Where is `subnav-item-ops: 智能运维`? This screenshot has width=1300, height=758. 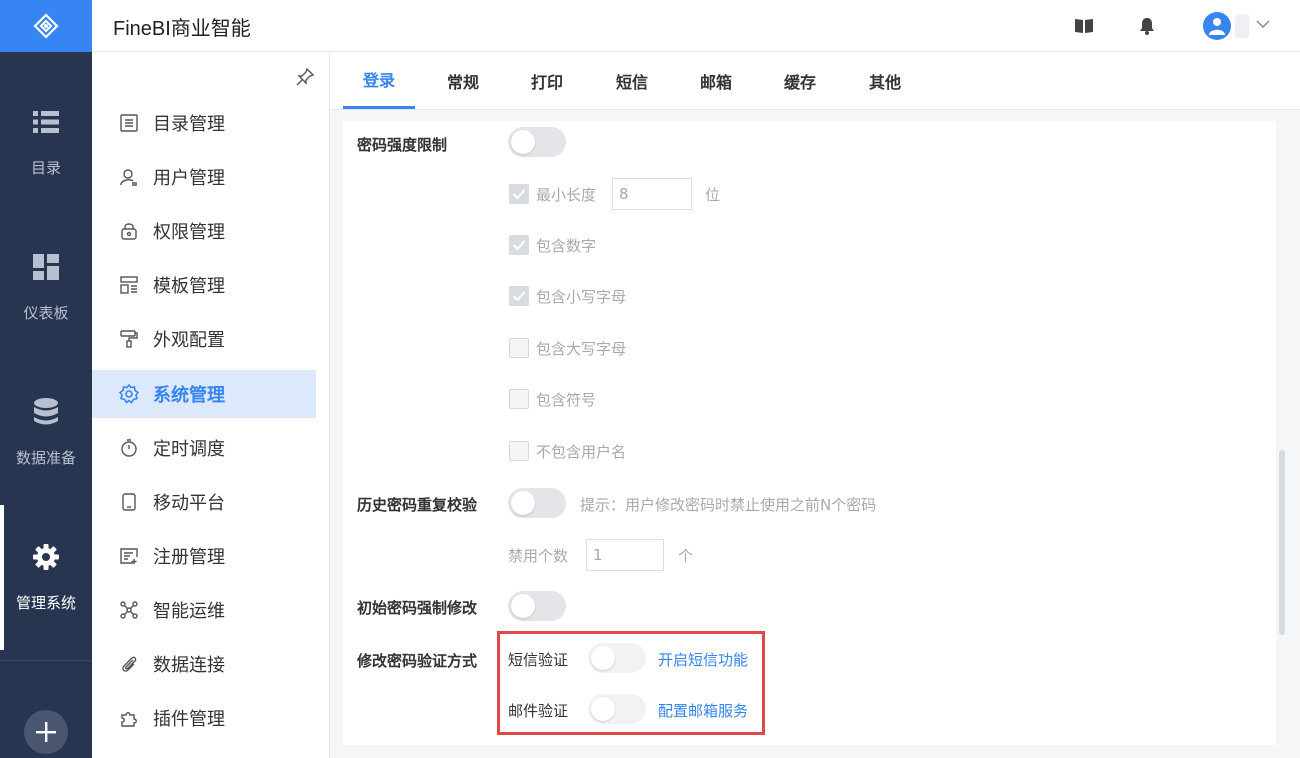 subnav-item-ops: 智能运维 is located at coordinates (204, 610).